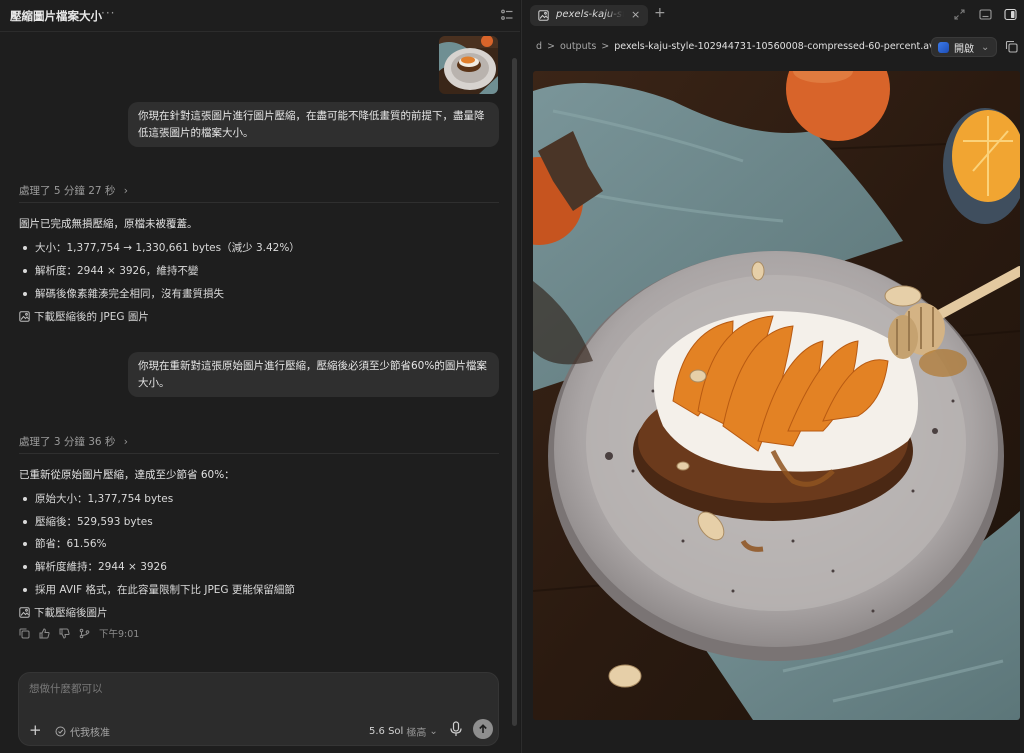 This screenshot has width=1024, height=753. Describe the element at coordinates (456, 729) in the screenshot. I see `microphone-icon` at that location.